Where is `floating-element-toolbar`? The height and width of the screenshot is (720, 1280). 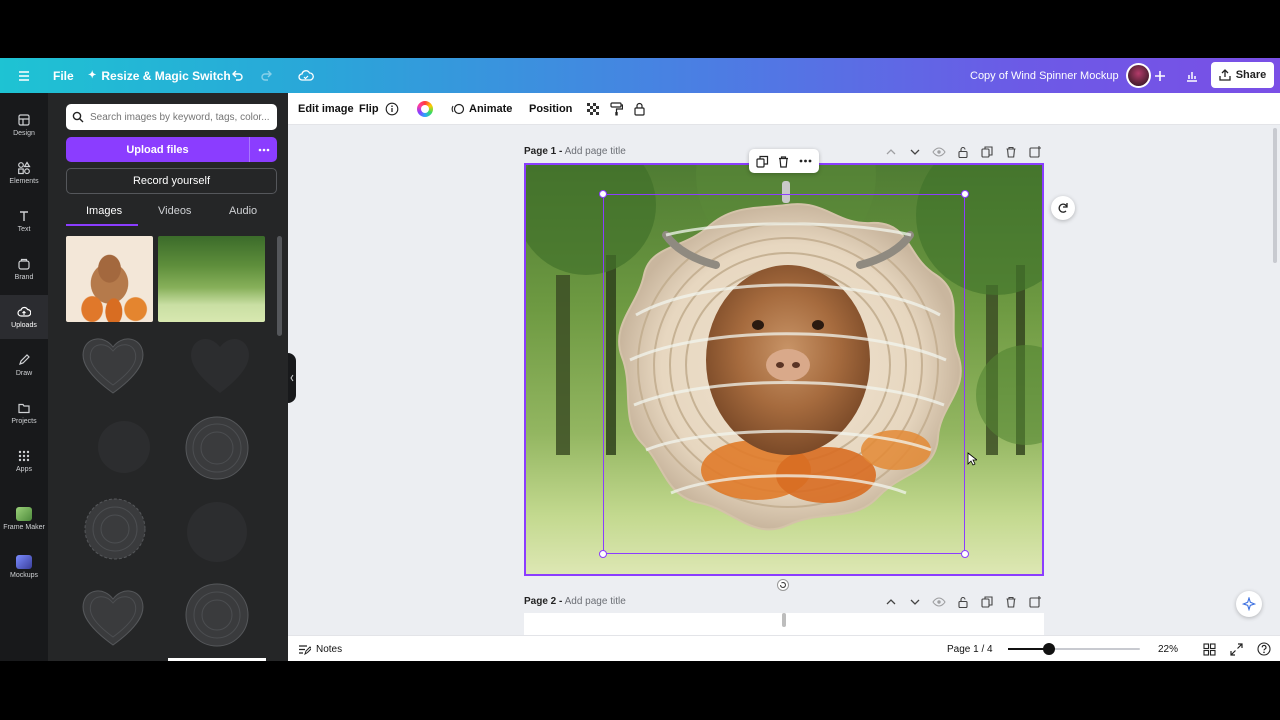
floating-element-toolbar is located at coordinates (784, 161).